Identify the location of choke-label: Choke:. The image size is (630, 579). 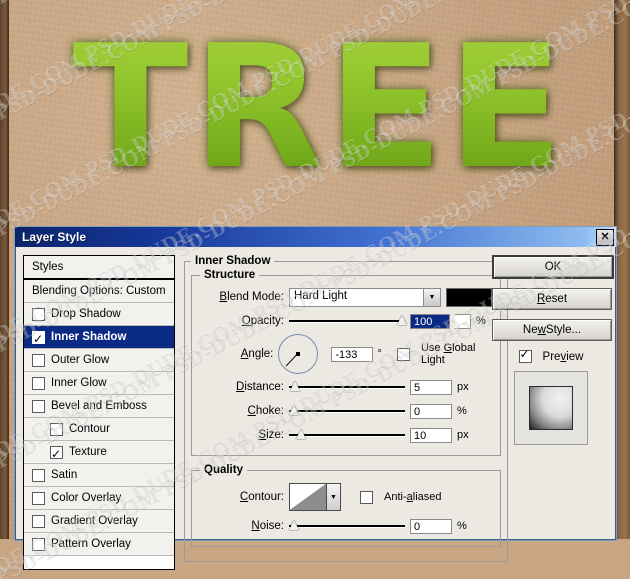
(265, 411).